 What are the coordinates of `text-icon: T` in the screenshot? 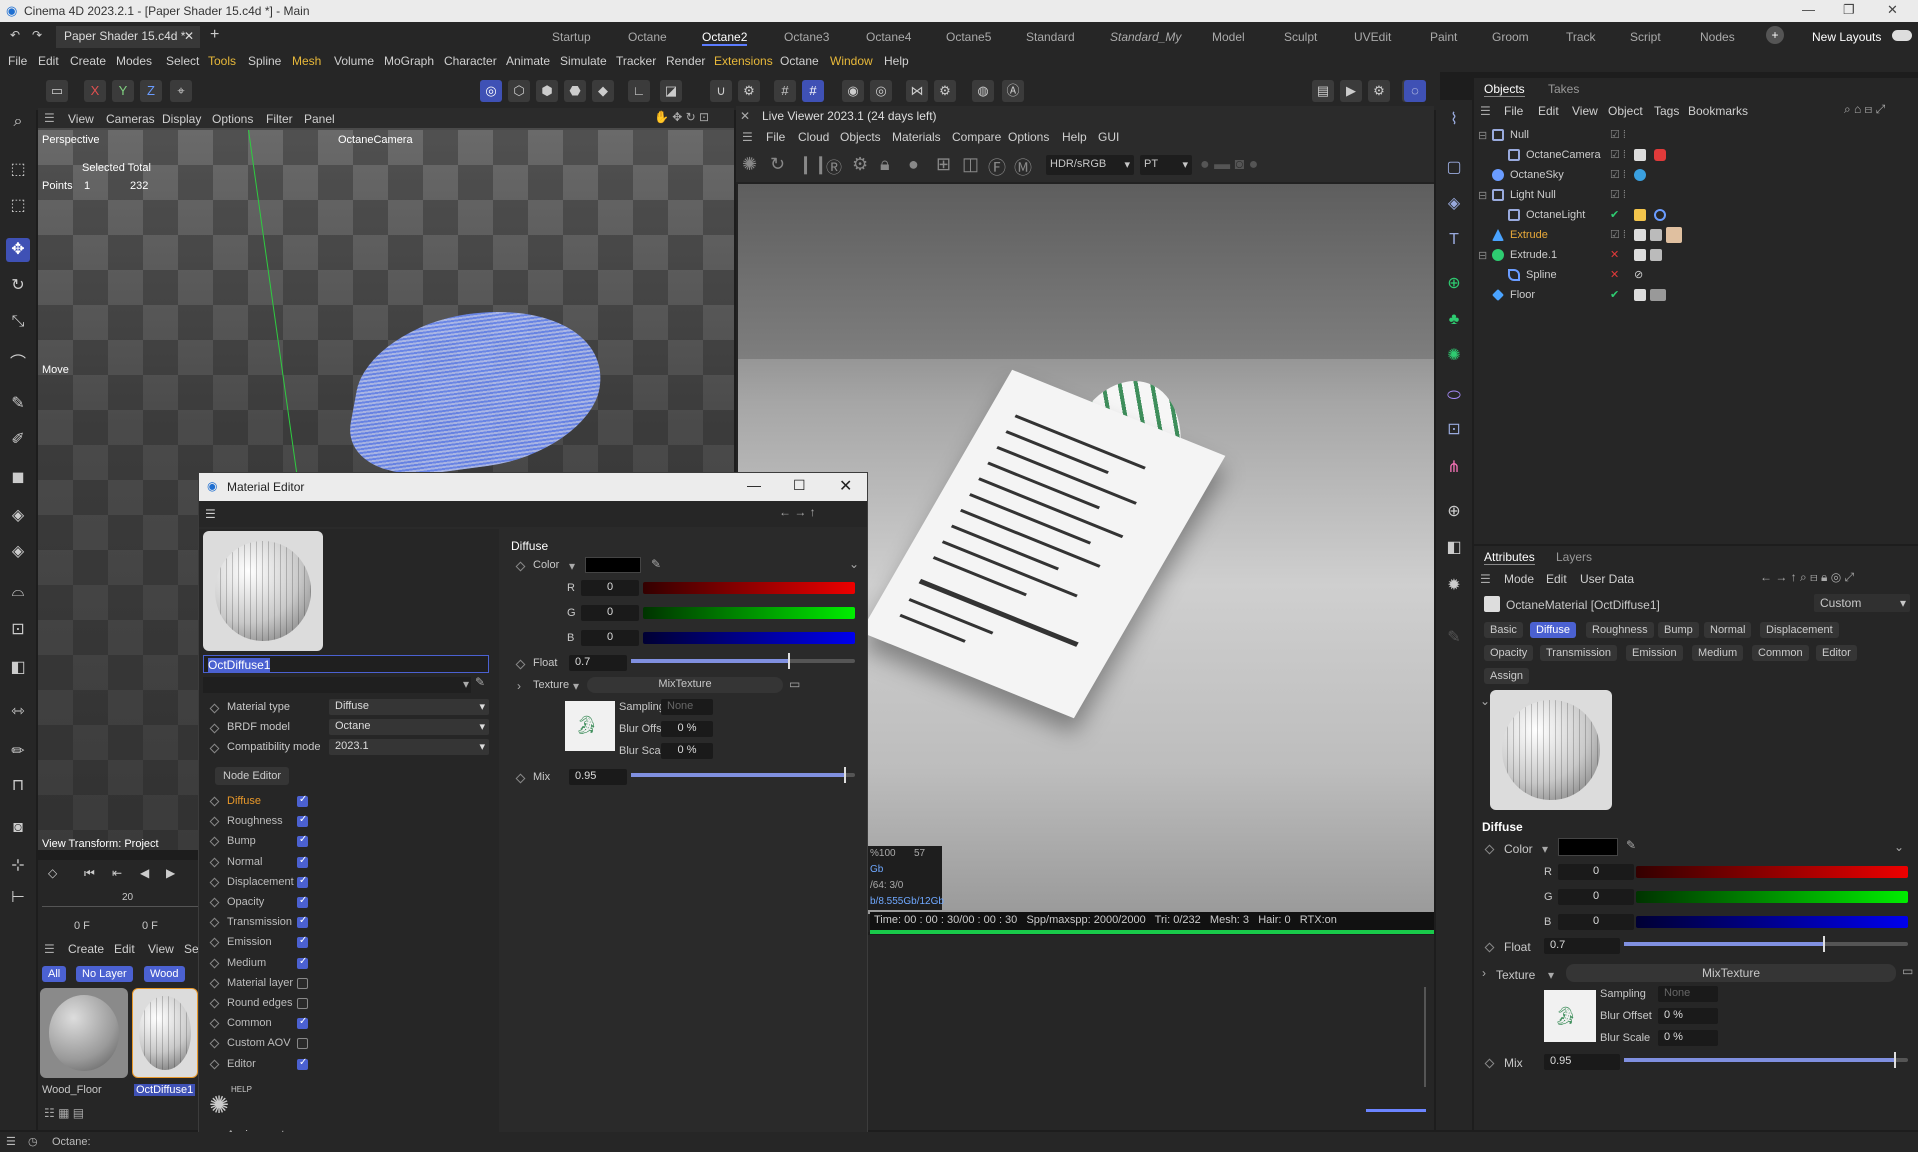 It's located at (1454, 240).